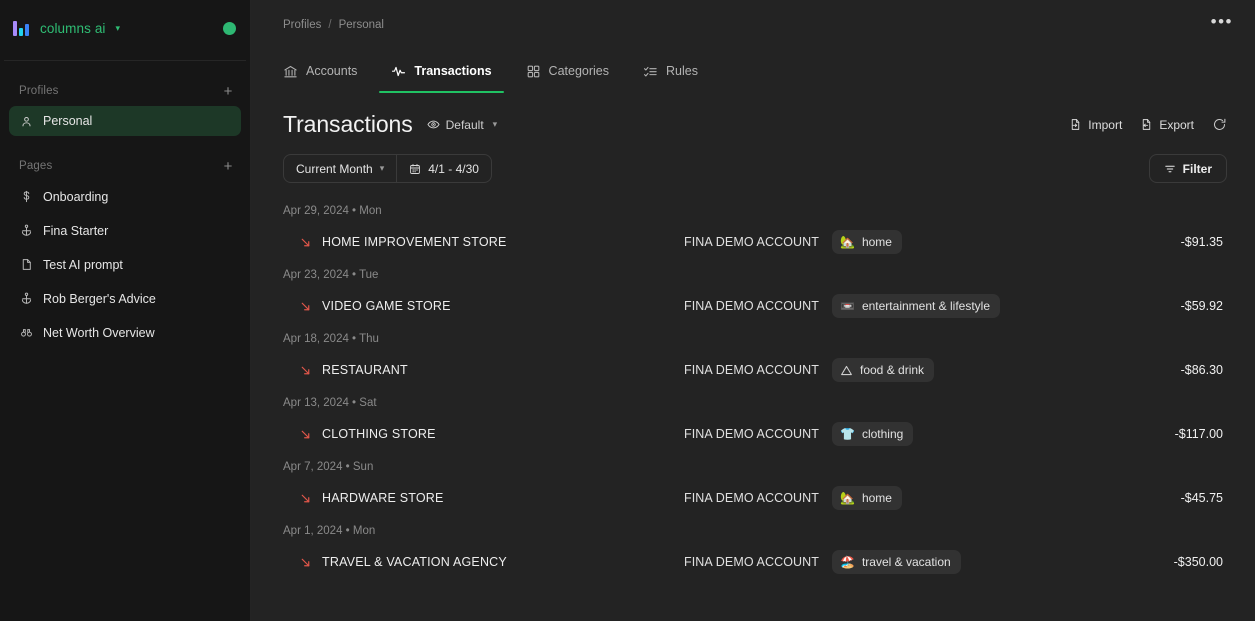 The height and width of the screenshot is (621, 1255). I want to click on date-range-selector: 4/1 - 4/30, so click(444, 168).